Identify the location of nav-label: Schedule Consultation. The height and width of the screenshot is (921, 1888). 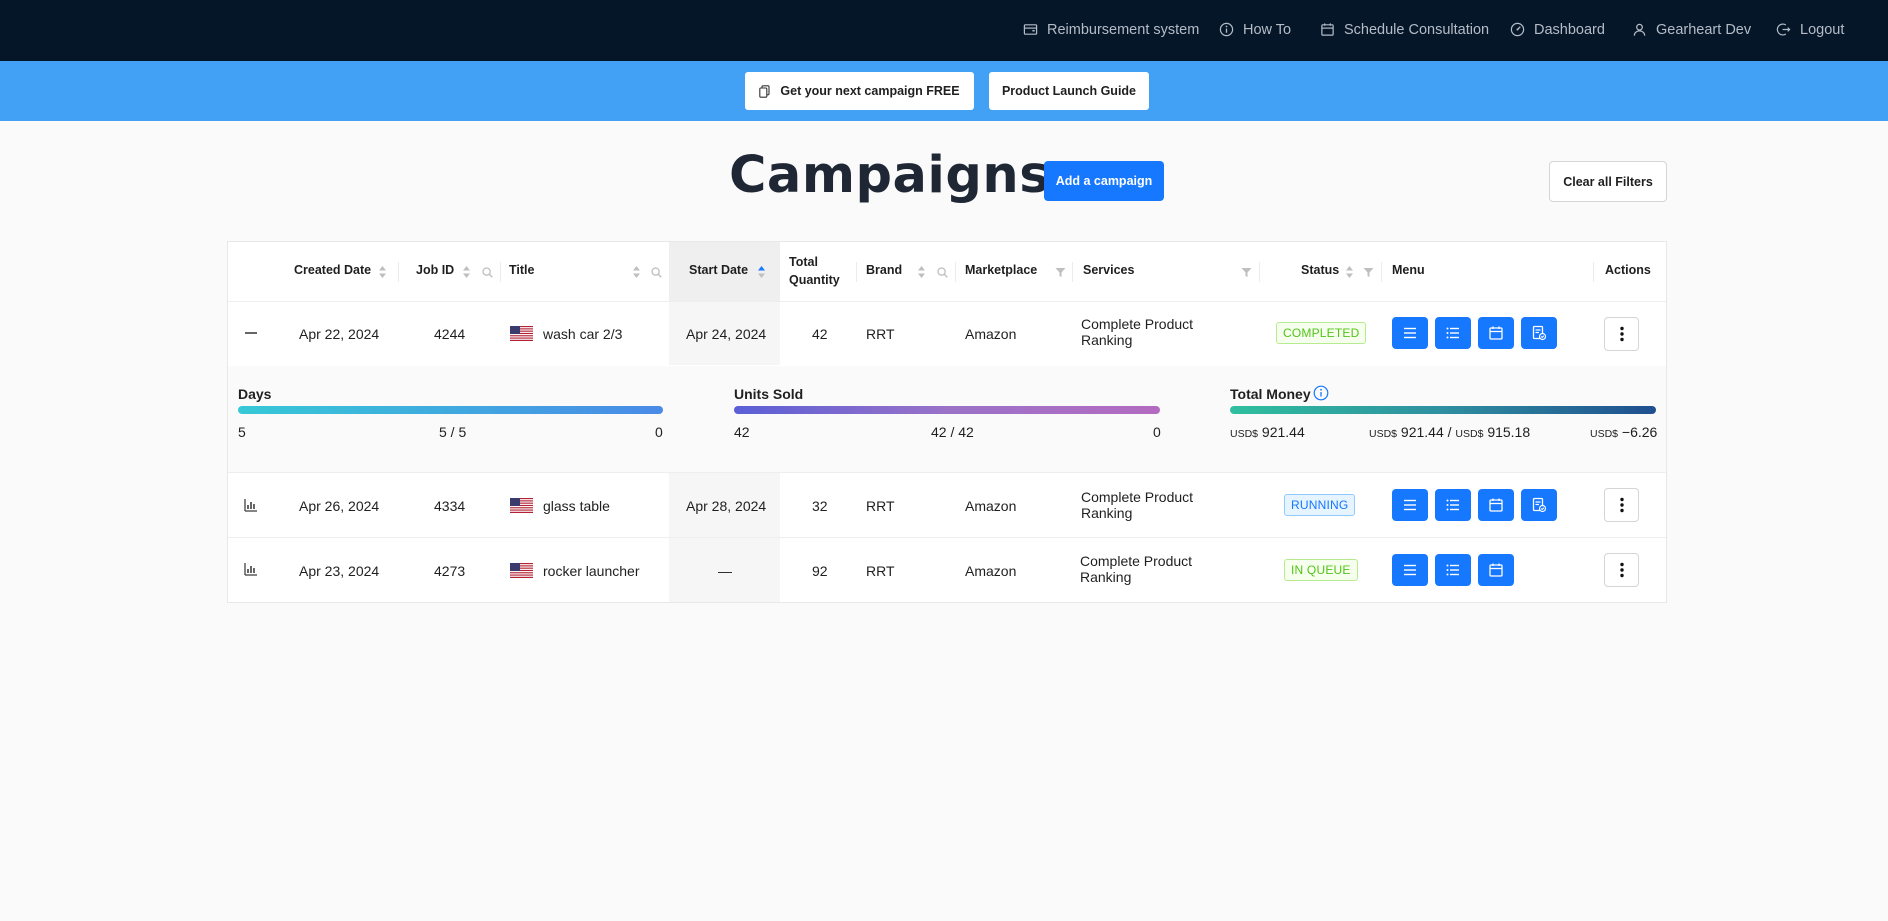
(1417, 29).